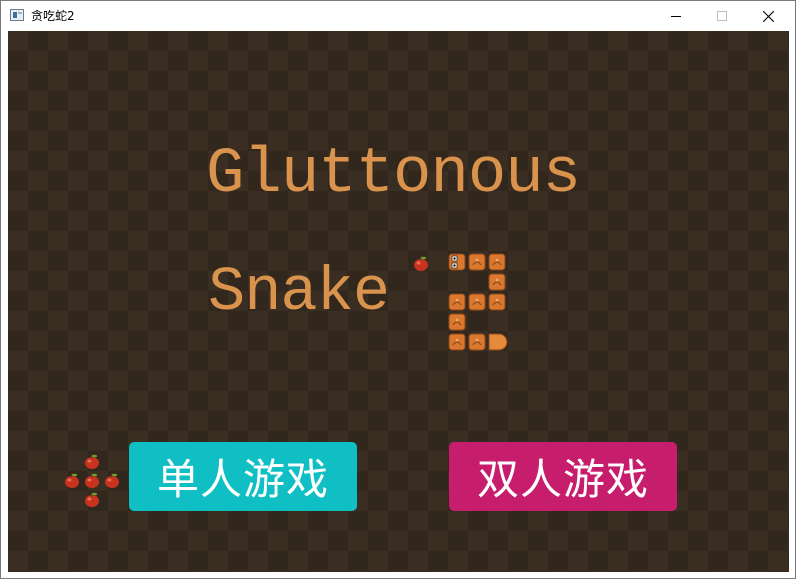 This screenshot has width=796, height=579. Describe the element at coordinates (478, 302) in the screenshot. I see `snake-sprite` at that location.